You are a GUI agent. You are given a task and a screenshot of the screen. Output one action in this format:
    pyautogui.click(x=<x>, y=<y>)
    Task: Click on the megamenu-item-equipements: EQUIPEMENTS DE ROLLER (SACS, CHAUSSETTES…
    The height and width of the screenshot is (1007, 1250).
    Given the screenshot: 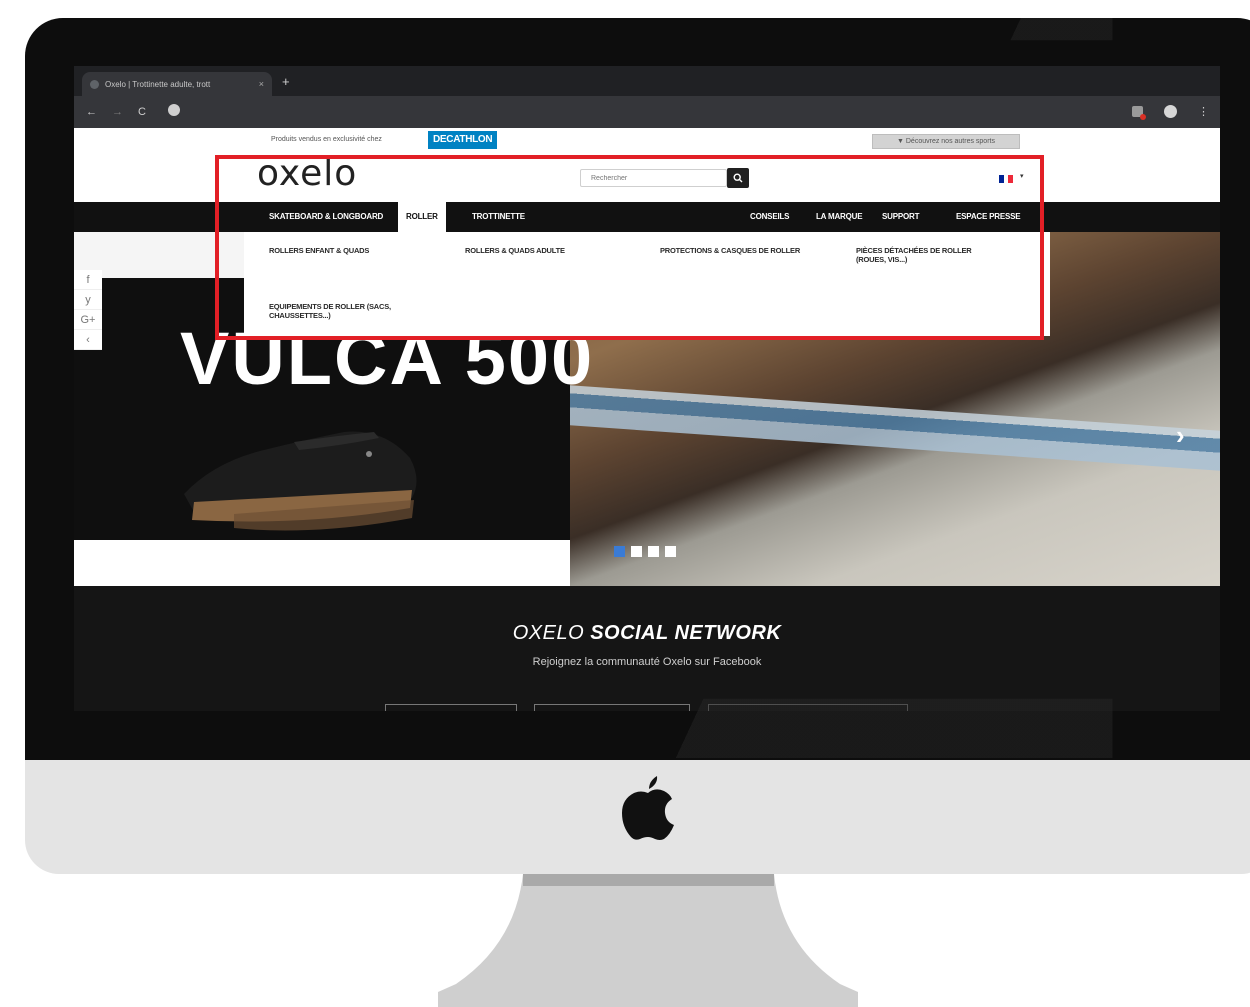 What is the action you would take?
    pyautogui.click(x=344, y=311)
    